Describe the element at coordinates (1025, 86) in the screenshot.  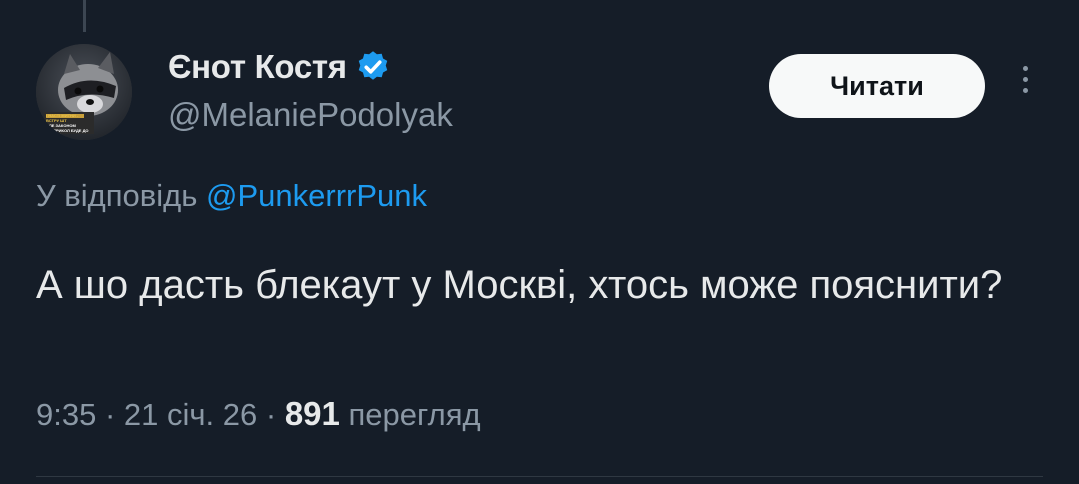
I see `more-vertical-icon` at that location.